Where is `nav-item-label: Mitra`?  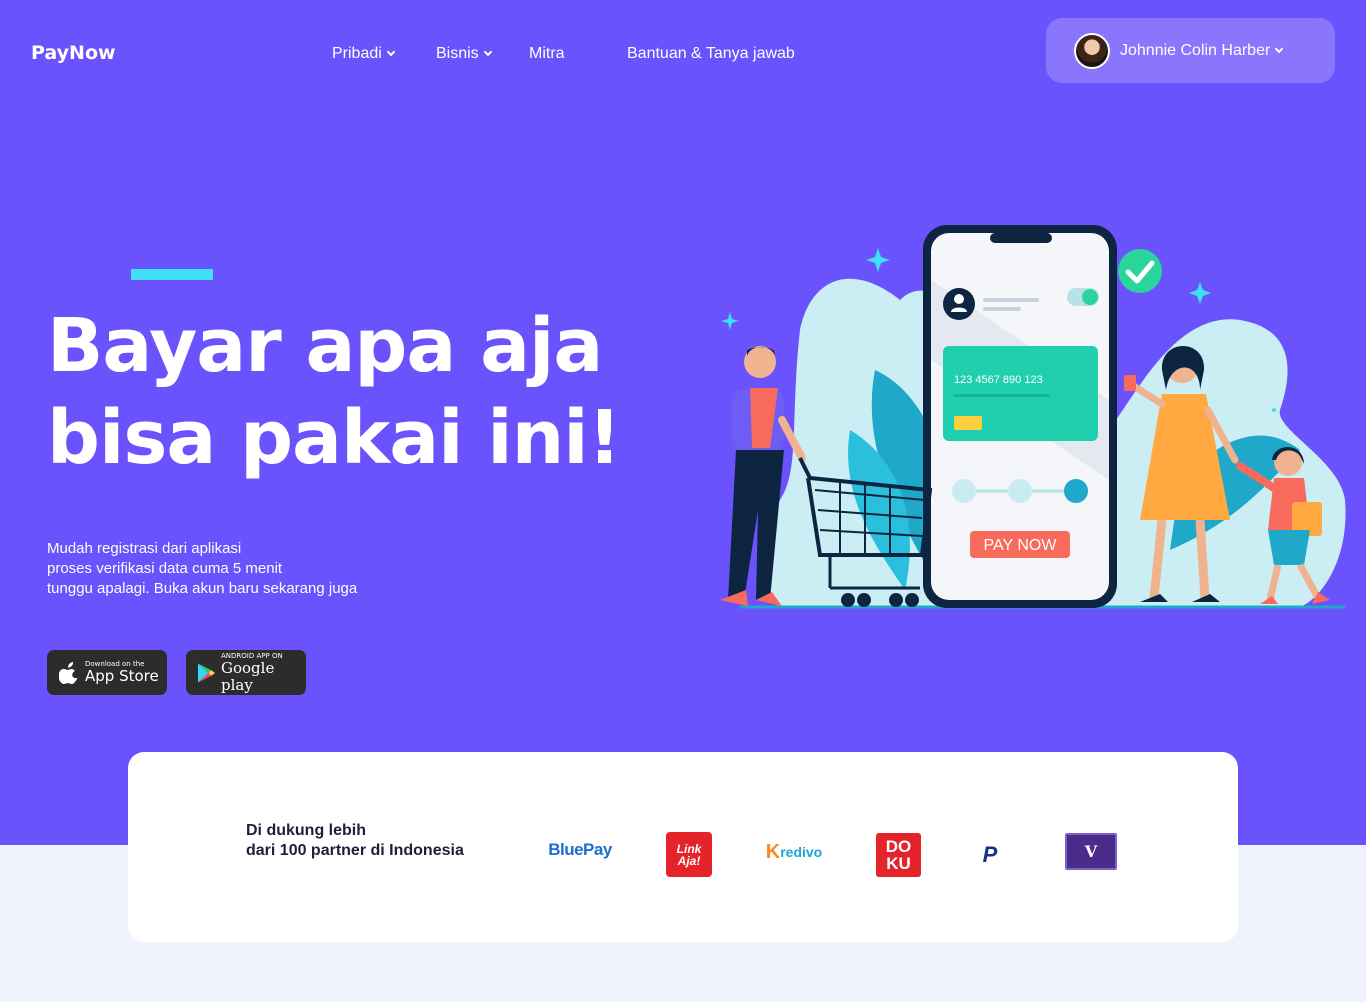 nav-item-label: Mitra is located at coordinates (547, 53).